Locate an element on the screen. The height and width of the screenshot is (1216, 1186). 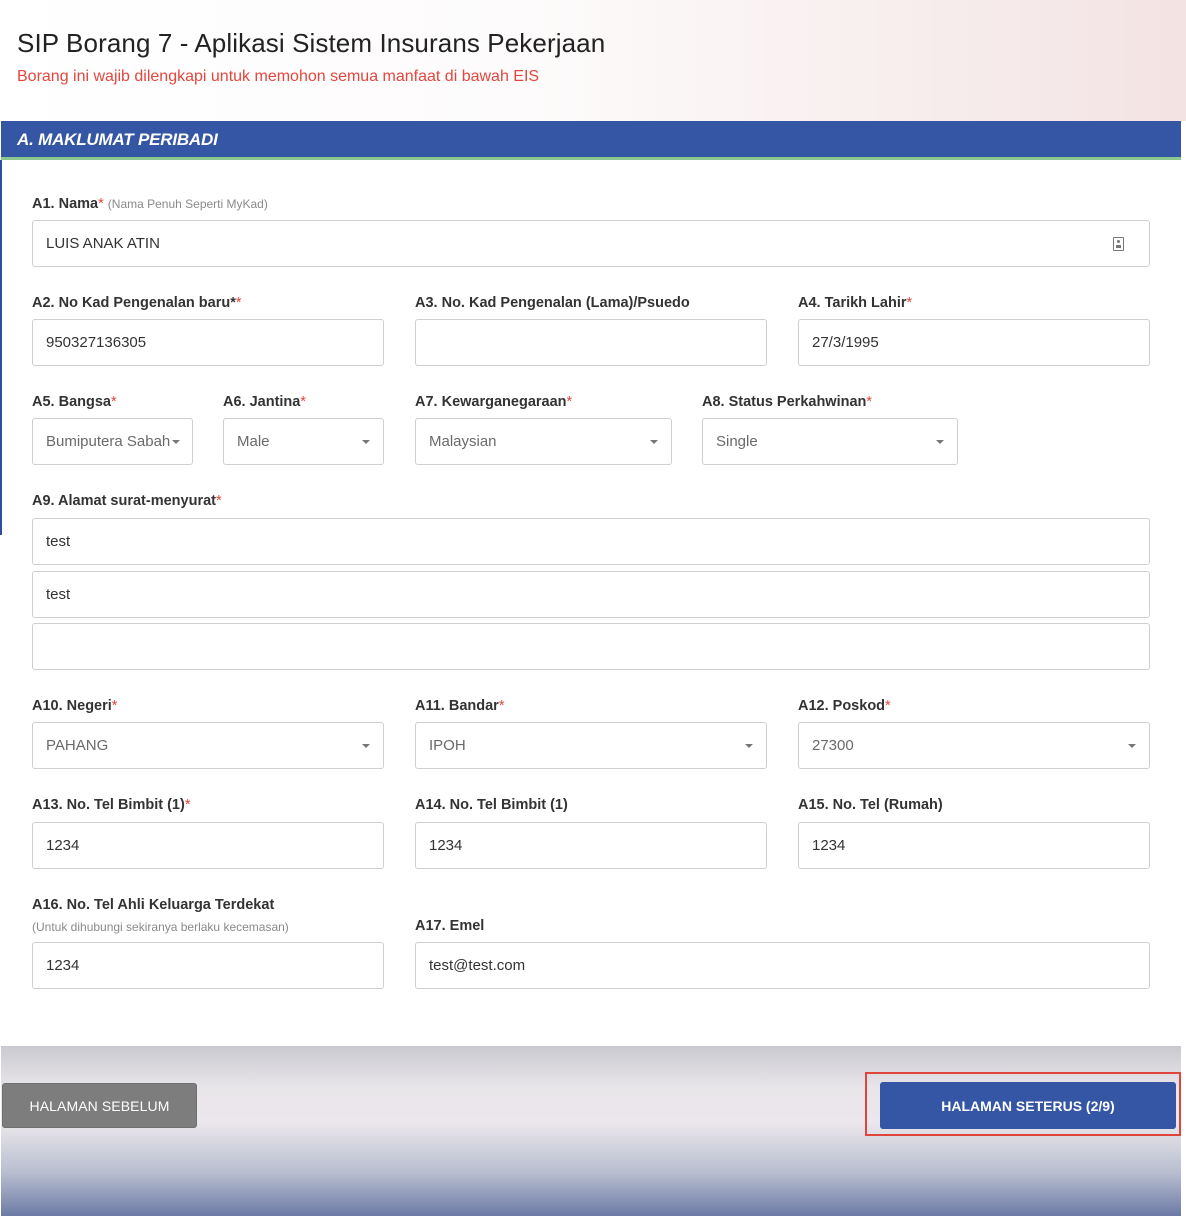
a16-label: A16. No. Tel Ahli Keluarga Terdekat is located at coordinates (153, 905).